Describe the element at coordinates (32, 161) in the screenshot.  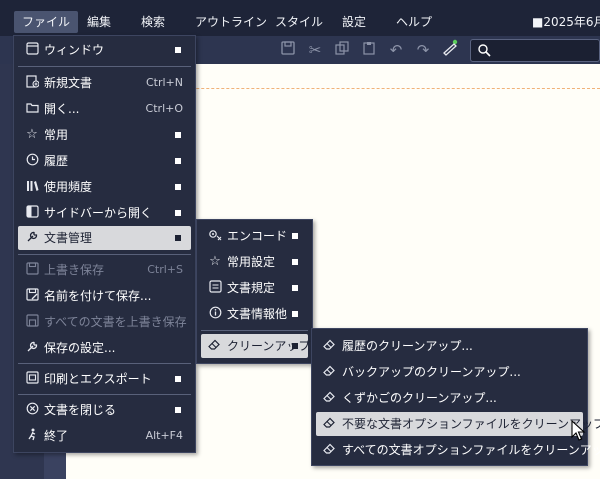
I see `clock-icon` at that location.